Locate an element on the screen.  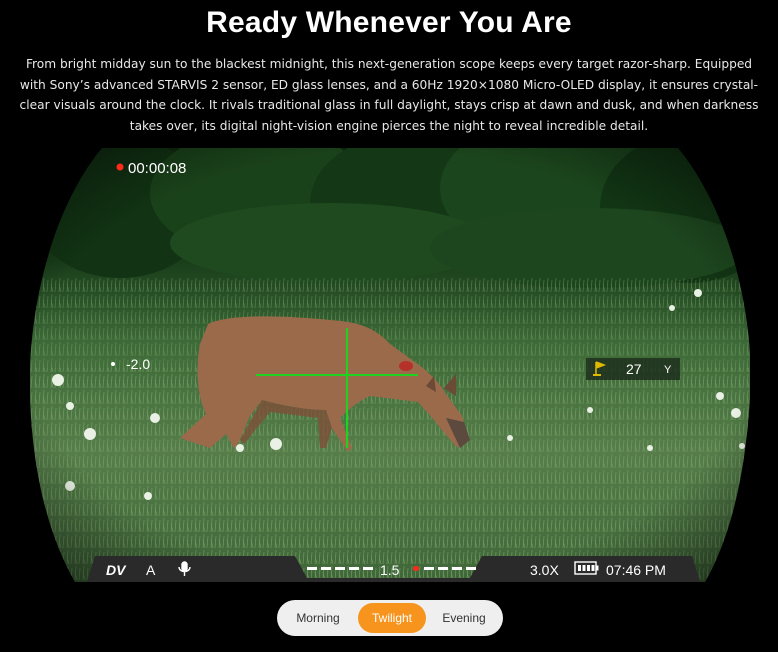
center-value: 1.5 is located at coordinates (390, 570).